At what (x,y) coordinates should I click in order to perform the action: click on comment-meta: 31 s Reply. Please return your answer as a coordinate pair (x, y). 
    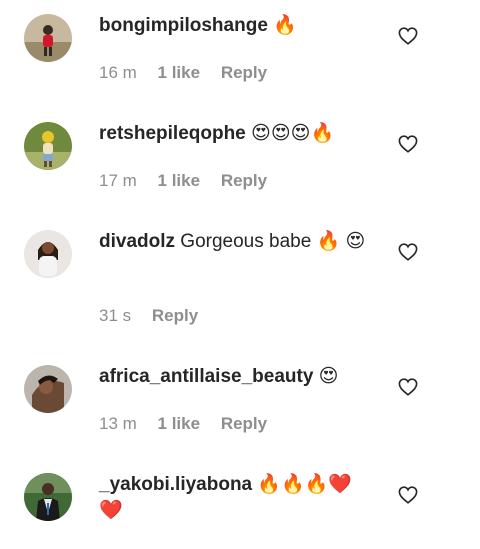
    Looking at the image, I should click on (156, 316).